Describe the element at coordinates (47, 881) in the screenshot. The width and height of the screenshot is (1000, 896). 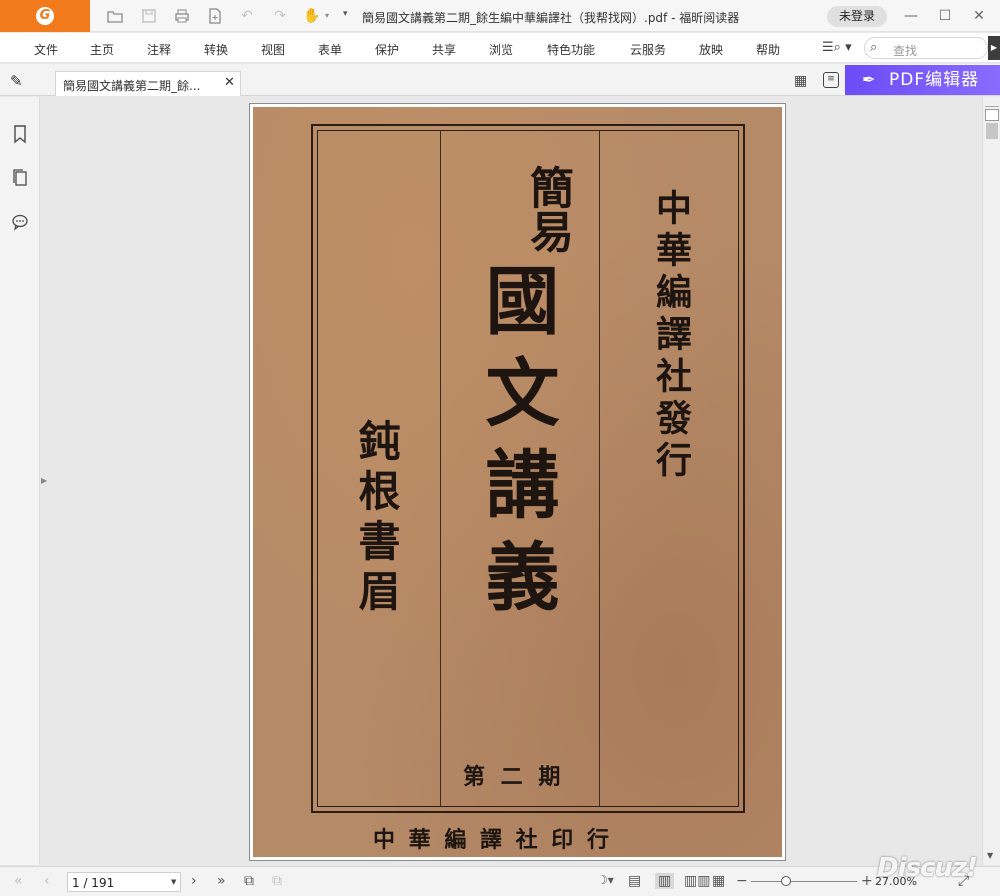
I see `prev-page-icon: ‹` at that location.